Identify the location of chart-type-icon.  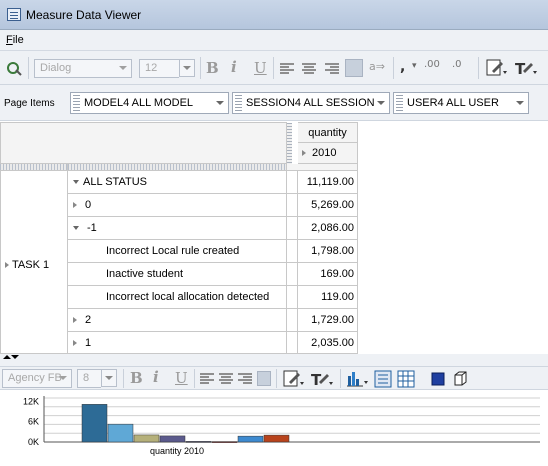
(358, 379).